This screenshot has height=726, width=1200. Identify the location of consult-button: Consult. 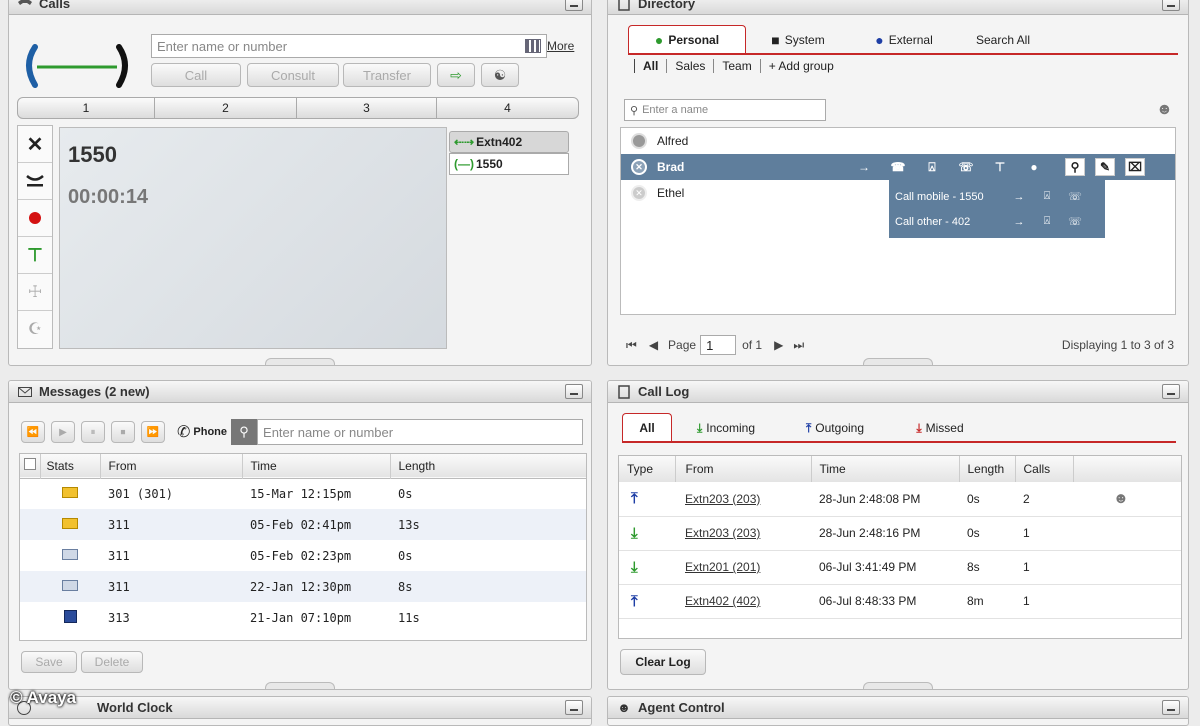
(293, 75).